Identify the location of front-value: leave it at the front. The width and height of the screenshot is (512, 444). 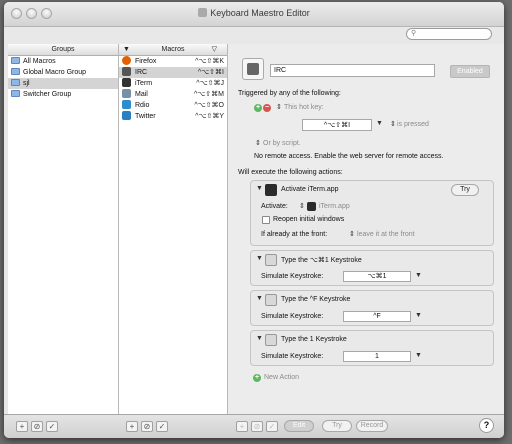
(386, 234).